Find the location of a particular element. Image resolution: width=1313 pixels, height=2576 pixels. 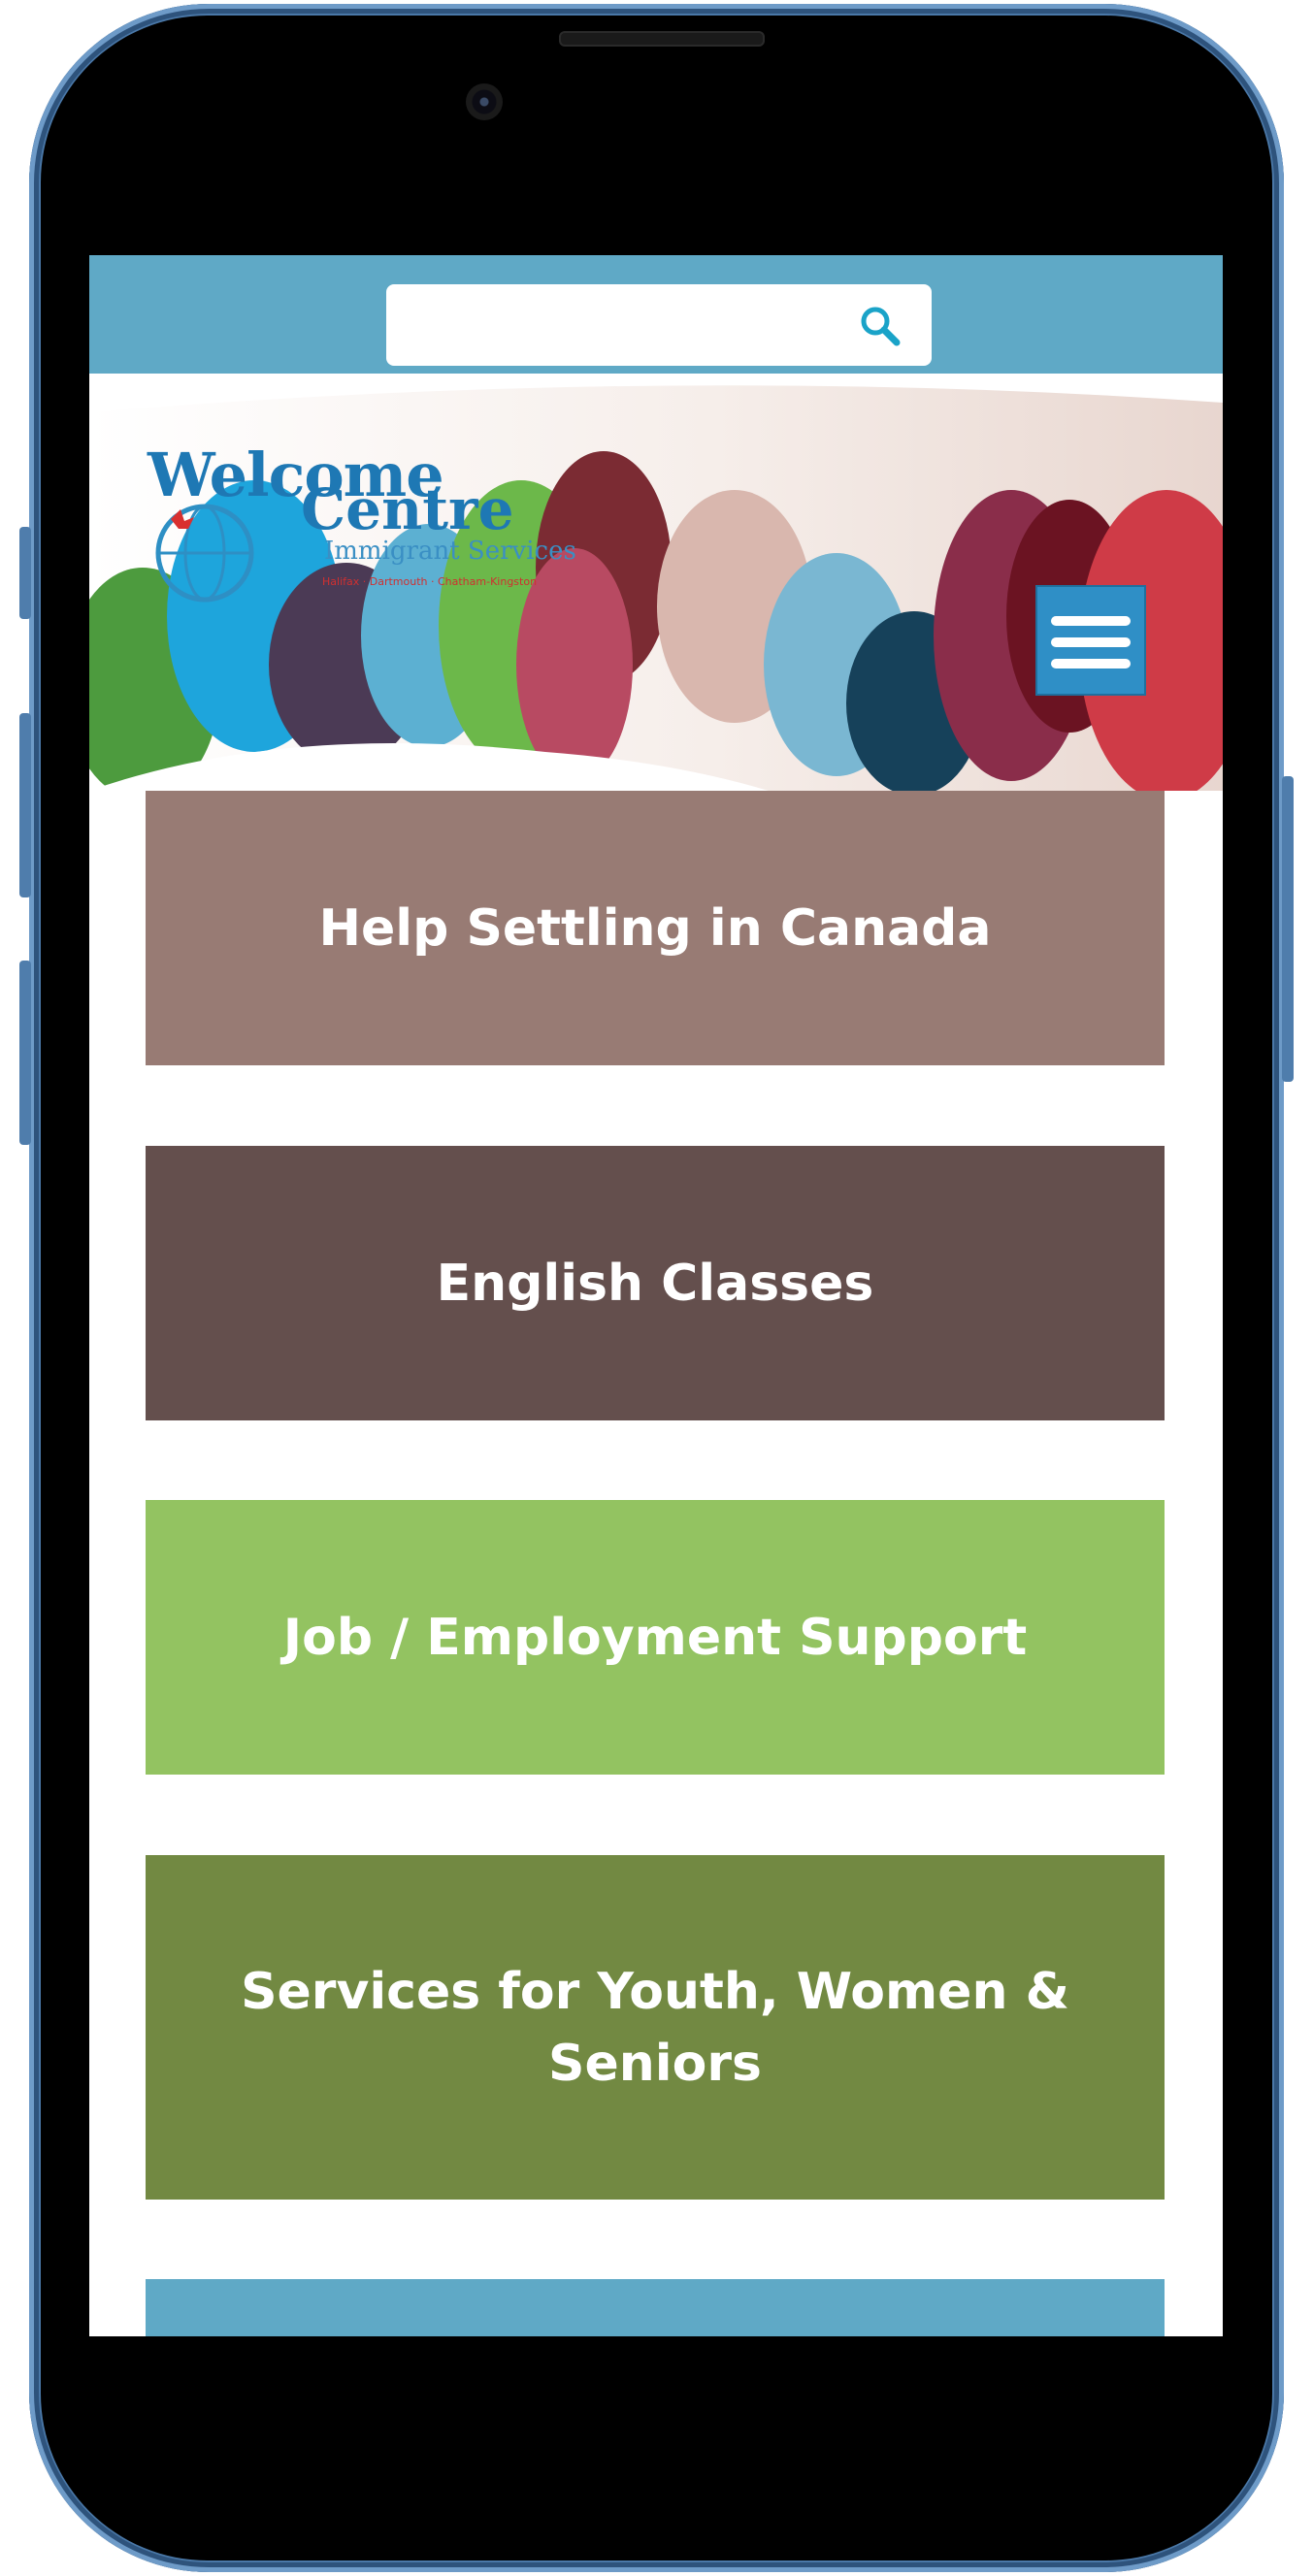

front-camera is located at coordinates (484, 101).